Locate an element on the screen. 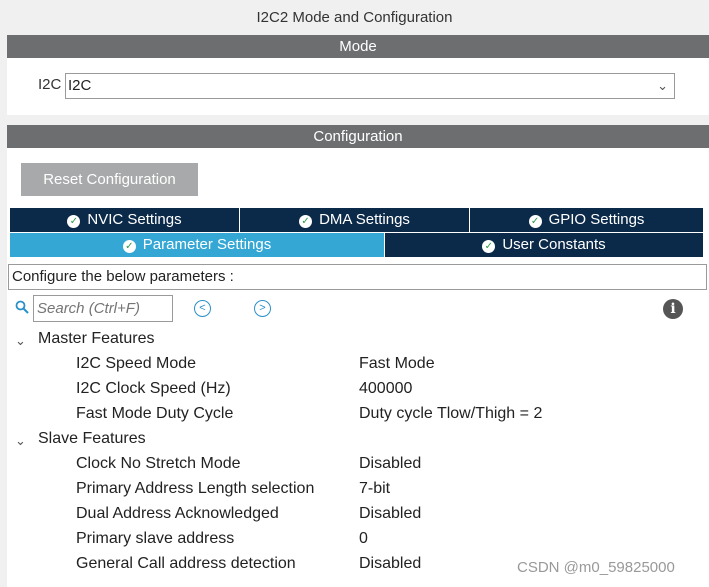  mode-select: I2C ⌄ is located at coordinates (370, 86).